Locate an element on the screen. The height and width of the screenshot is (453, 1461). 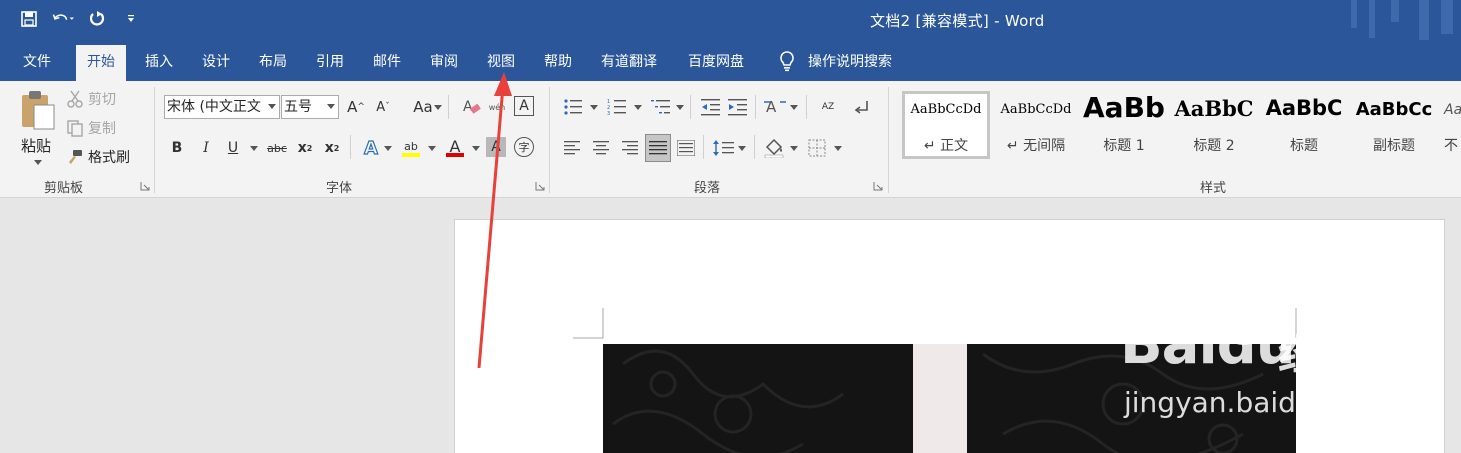
enclose-characters-icon: 字 is located at coordinates (524, 147).